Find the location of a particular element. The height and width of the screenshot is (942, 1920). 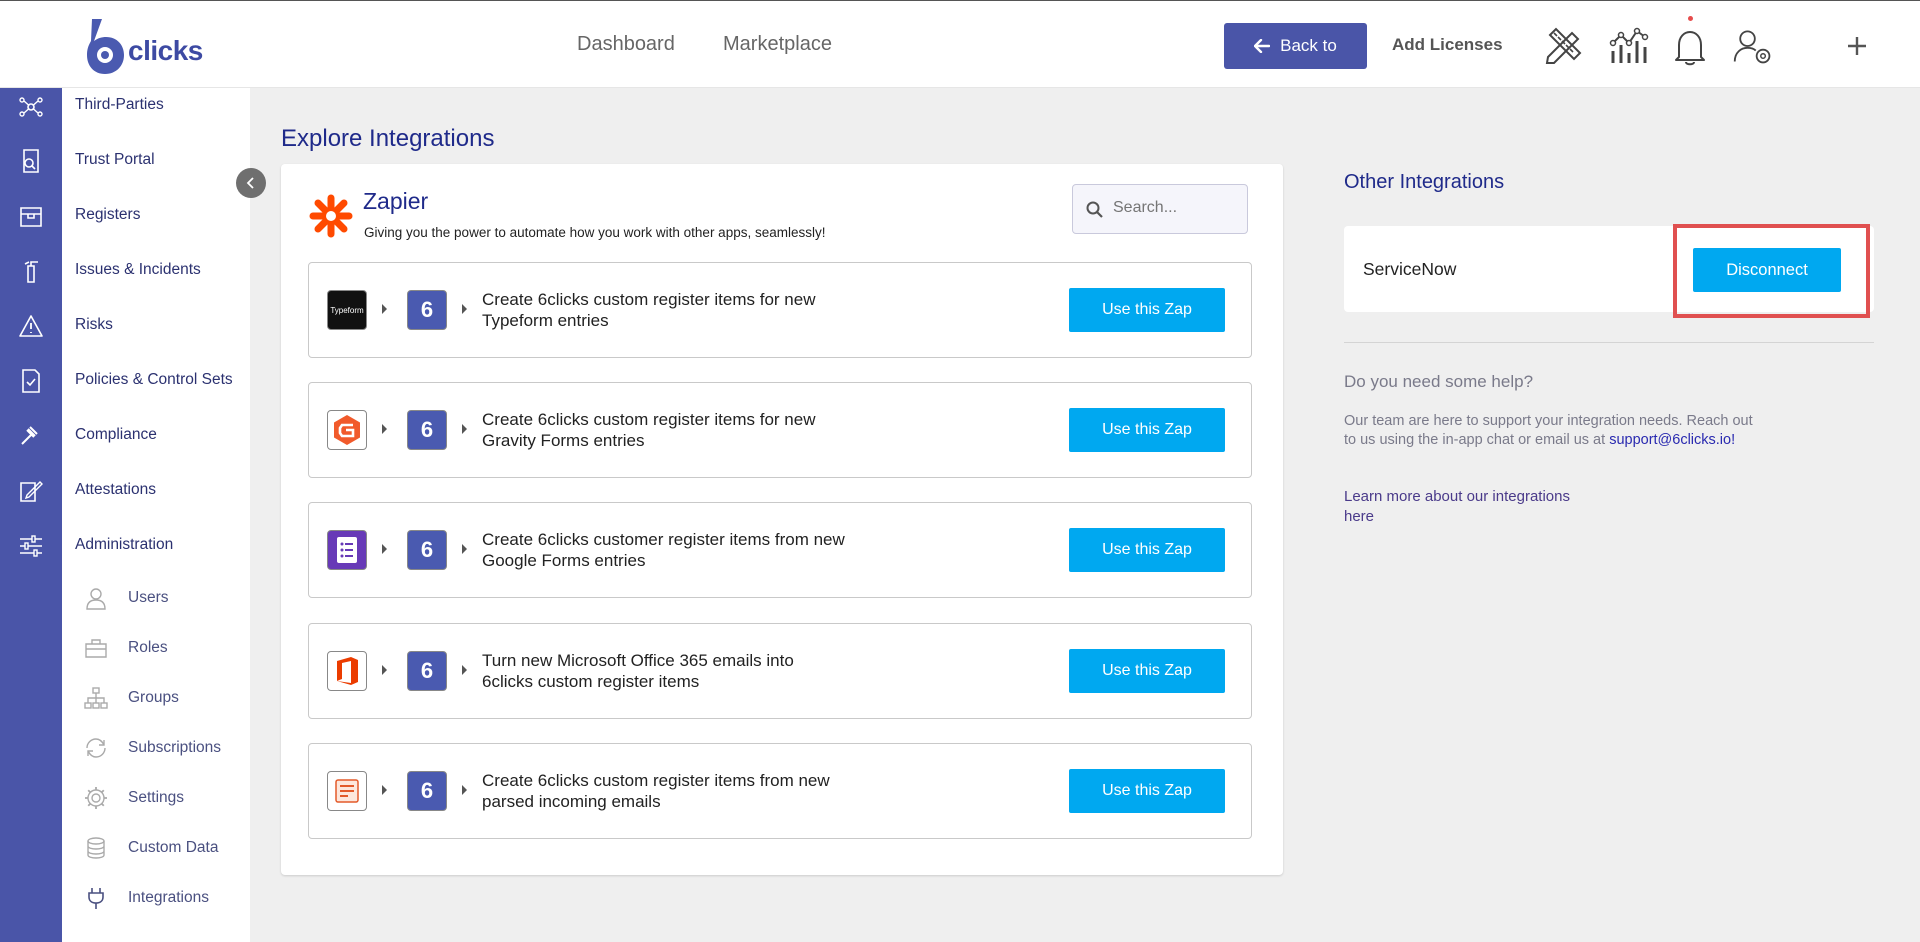

sidebar-item-policies: Policies & Control Sets is located at coordinates (154, 380).